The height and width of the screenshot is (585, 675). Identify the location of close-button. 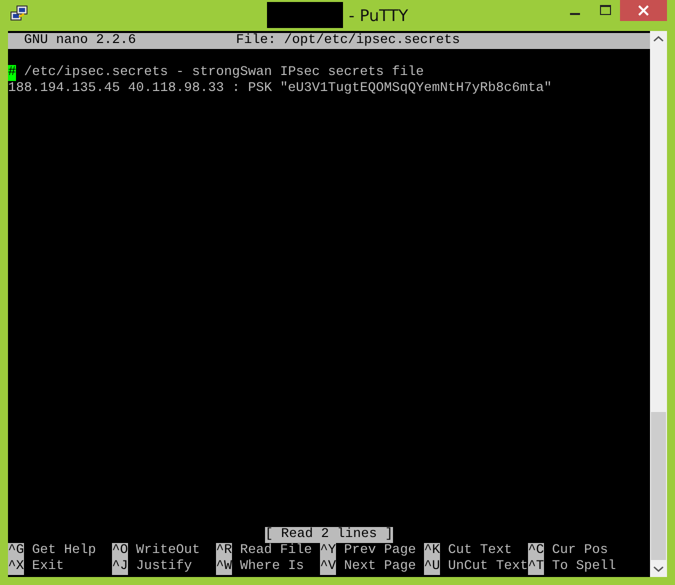
(643, 10).